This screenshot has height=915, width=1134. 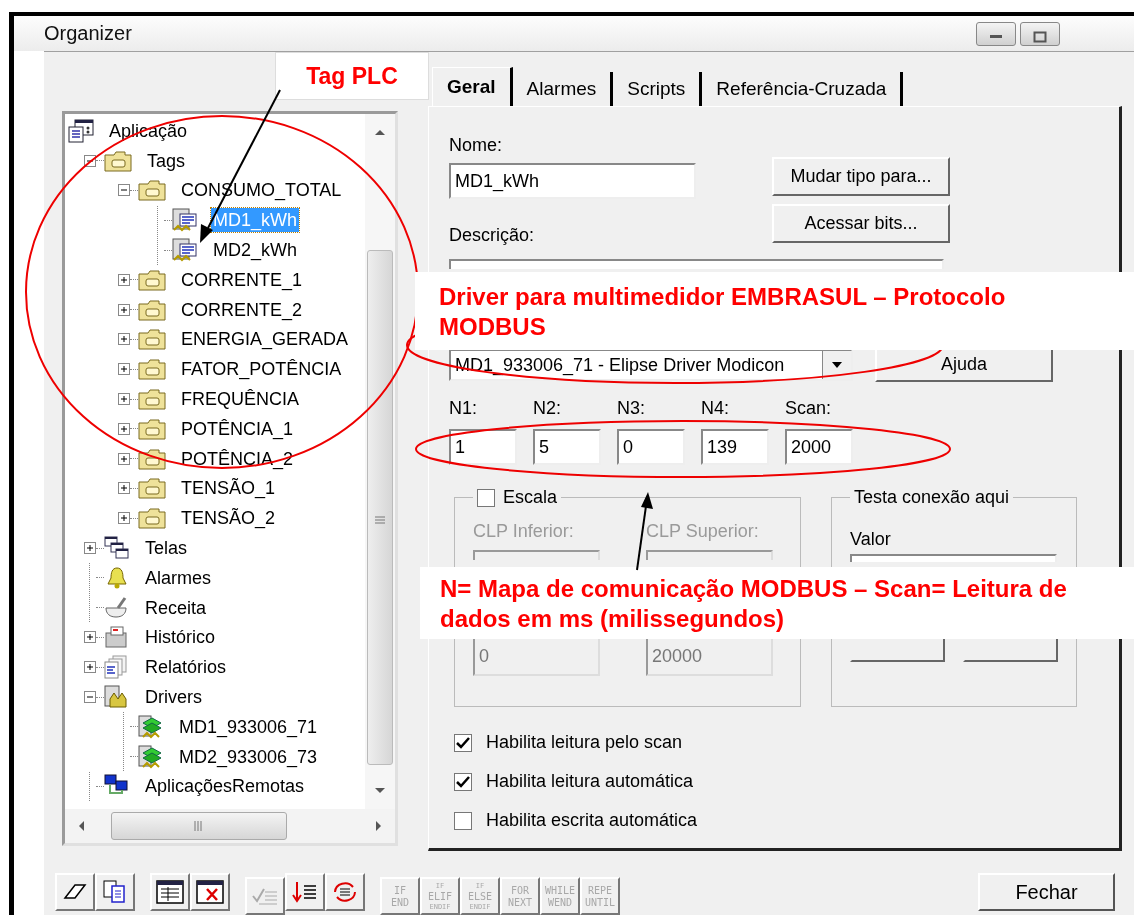 I want to click on tree-item: ENERGIA_GERADA, so click(x=265, y=339).